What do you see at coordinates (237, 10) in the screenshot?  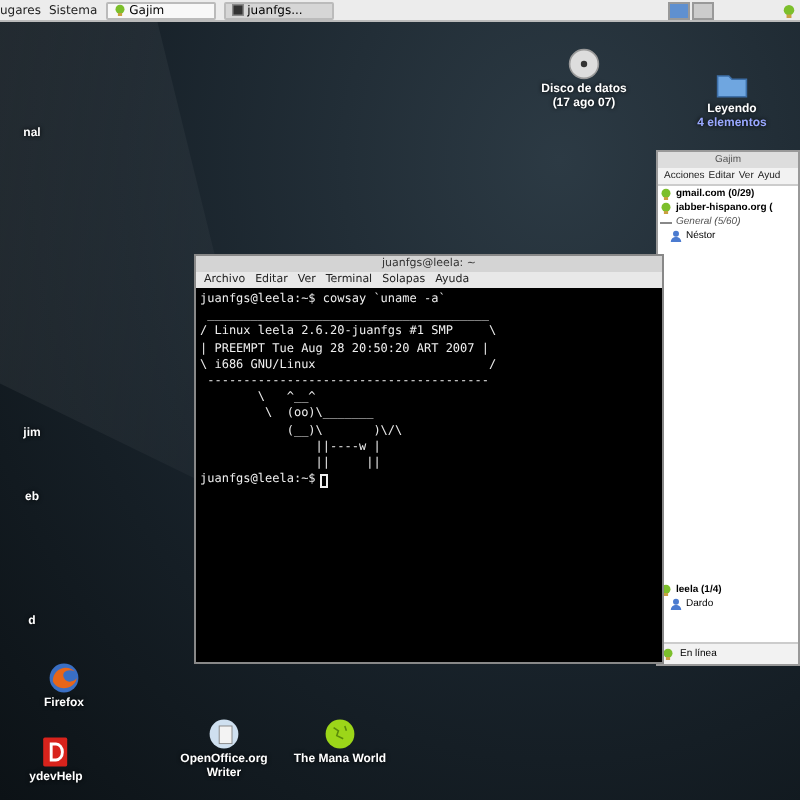 I see `terminal-icon` at bounding box center [237, 10].